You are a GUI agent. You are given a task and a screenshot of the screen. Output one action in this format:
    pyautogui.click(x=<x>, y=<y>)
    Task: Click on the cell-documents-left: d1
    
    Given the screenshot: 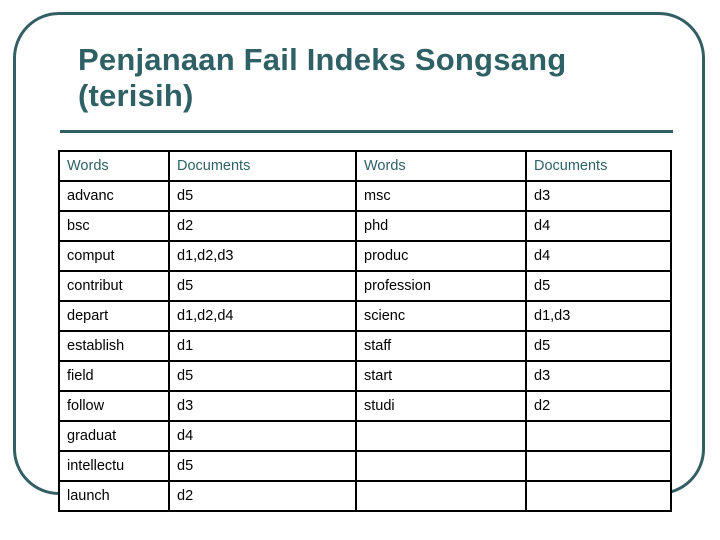 What is the action you would take?
    pyautogui.click(x=262, y=346)
    